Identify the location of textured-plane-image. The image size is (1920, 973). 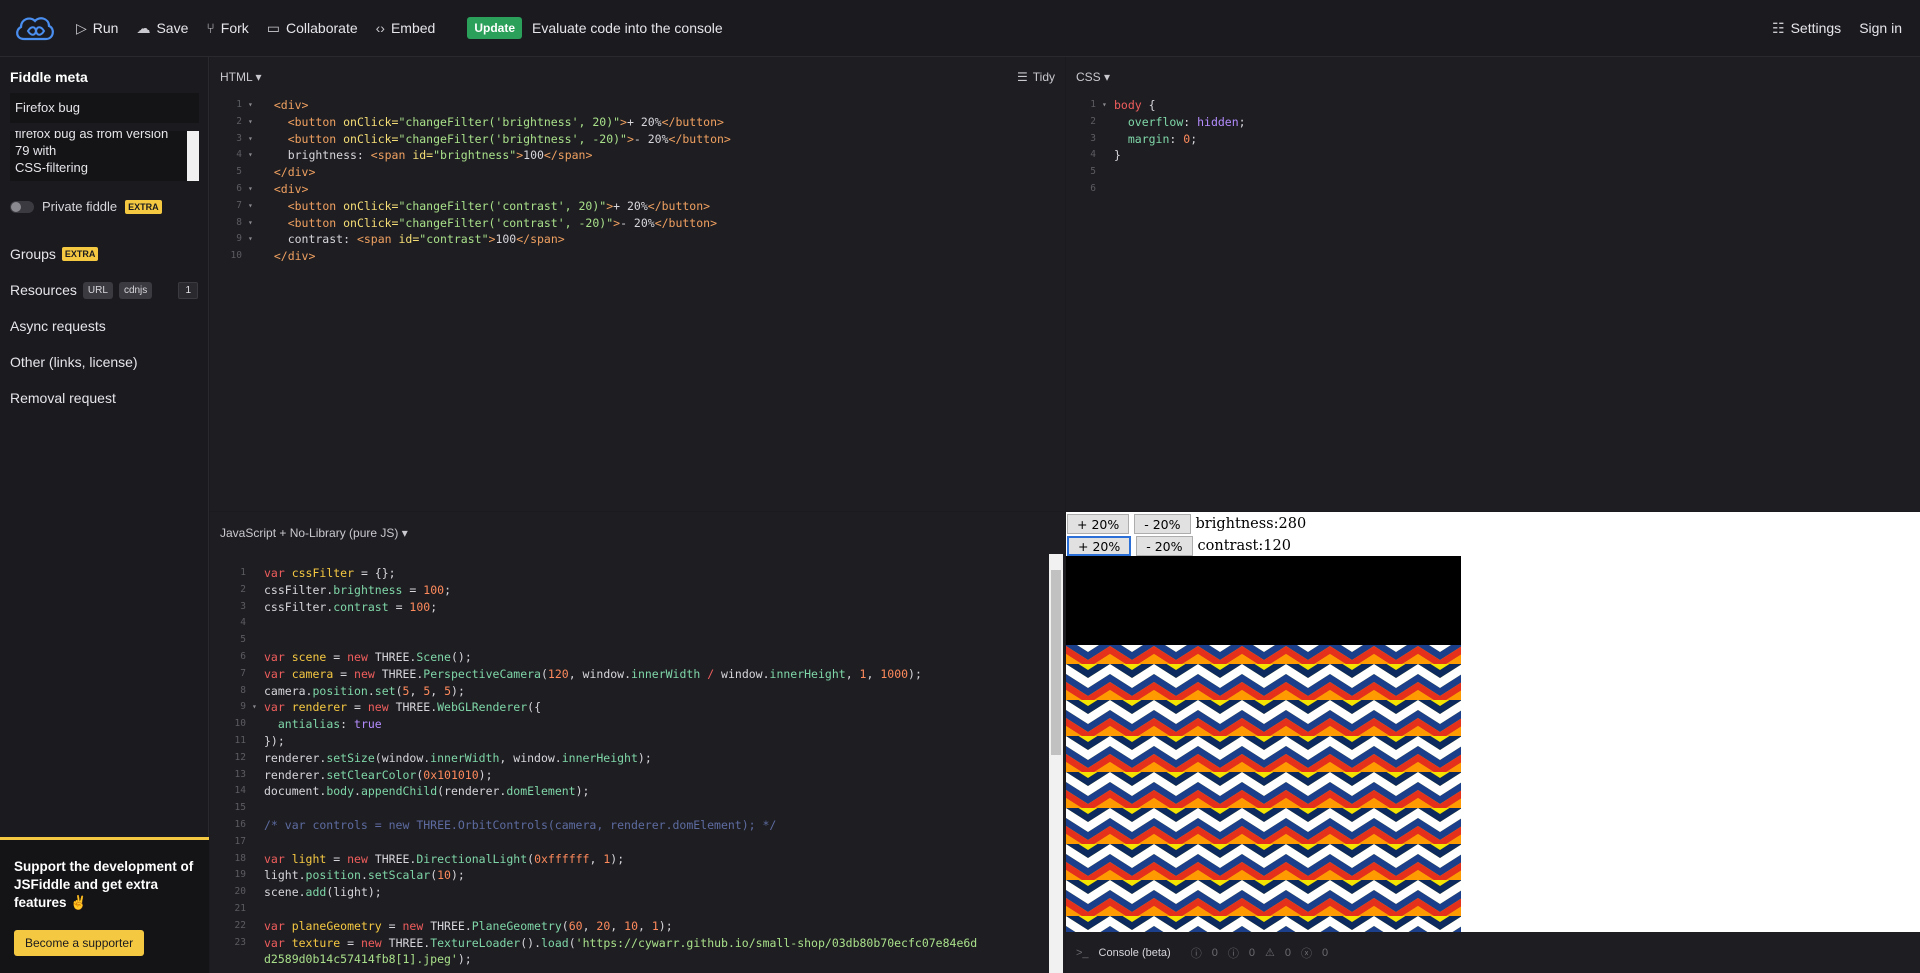
(1263, 744).